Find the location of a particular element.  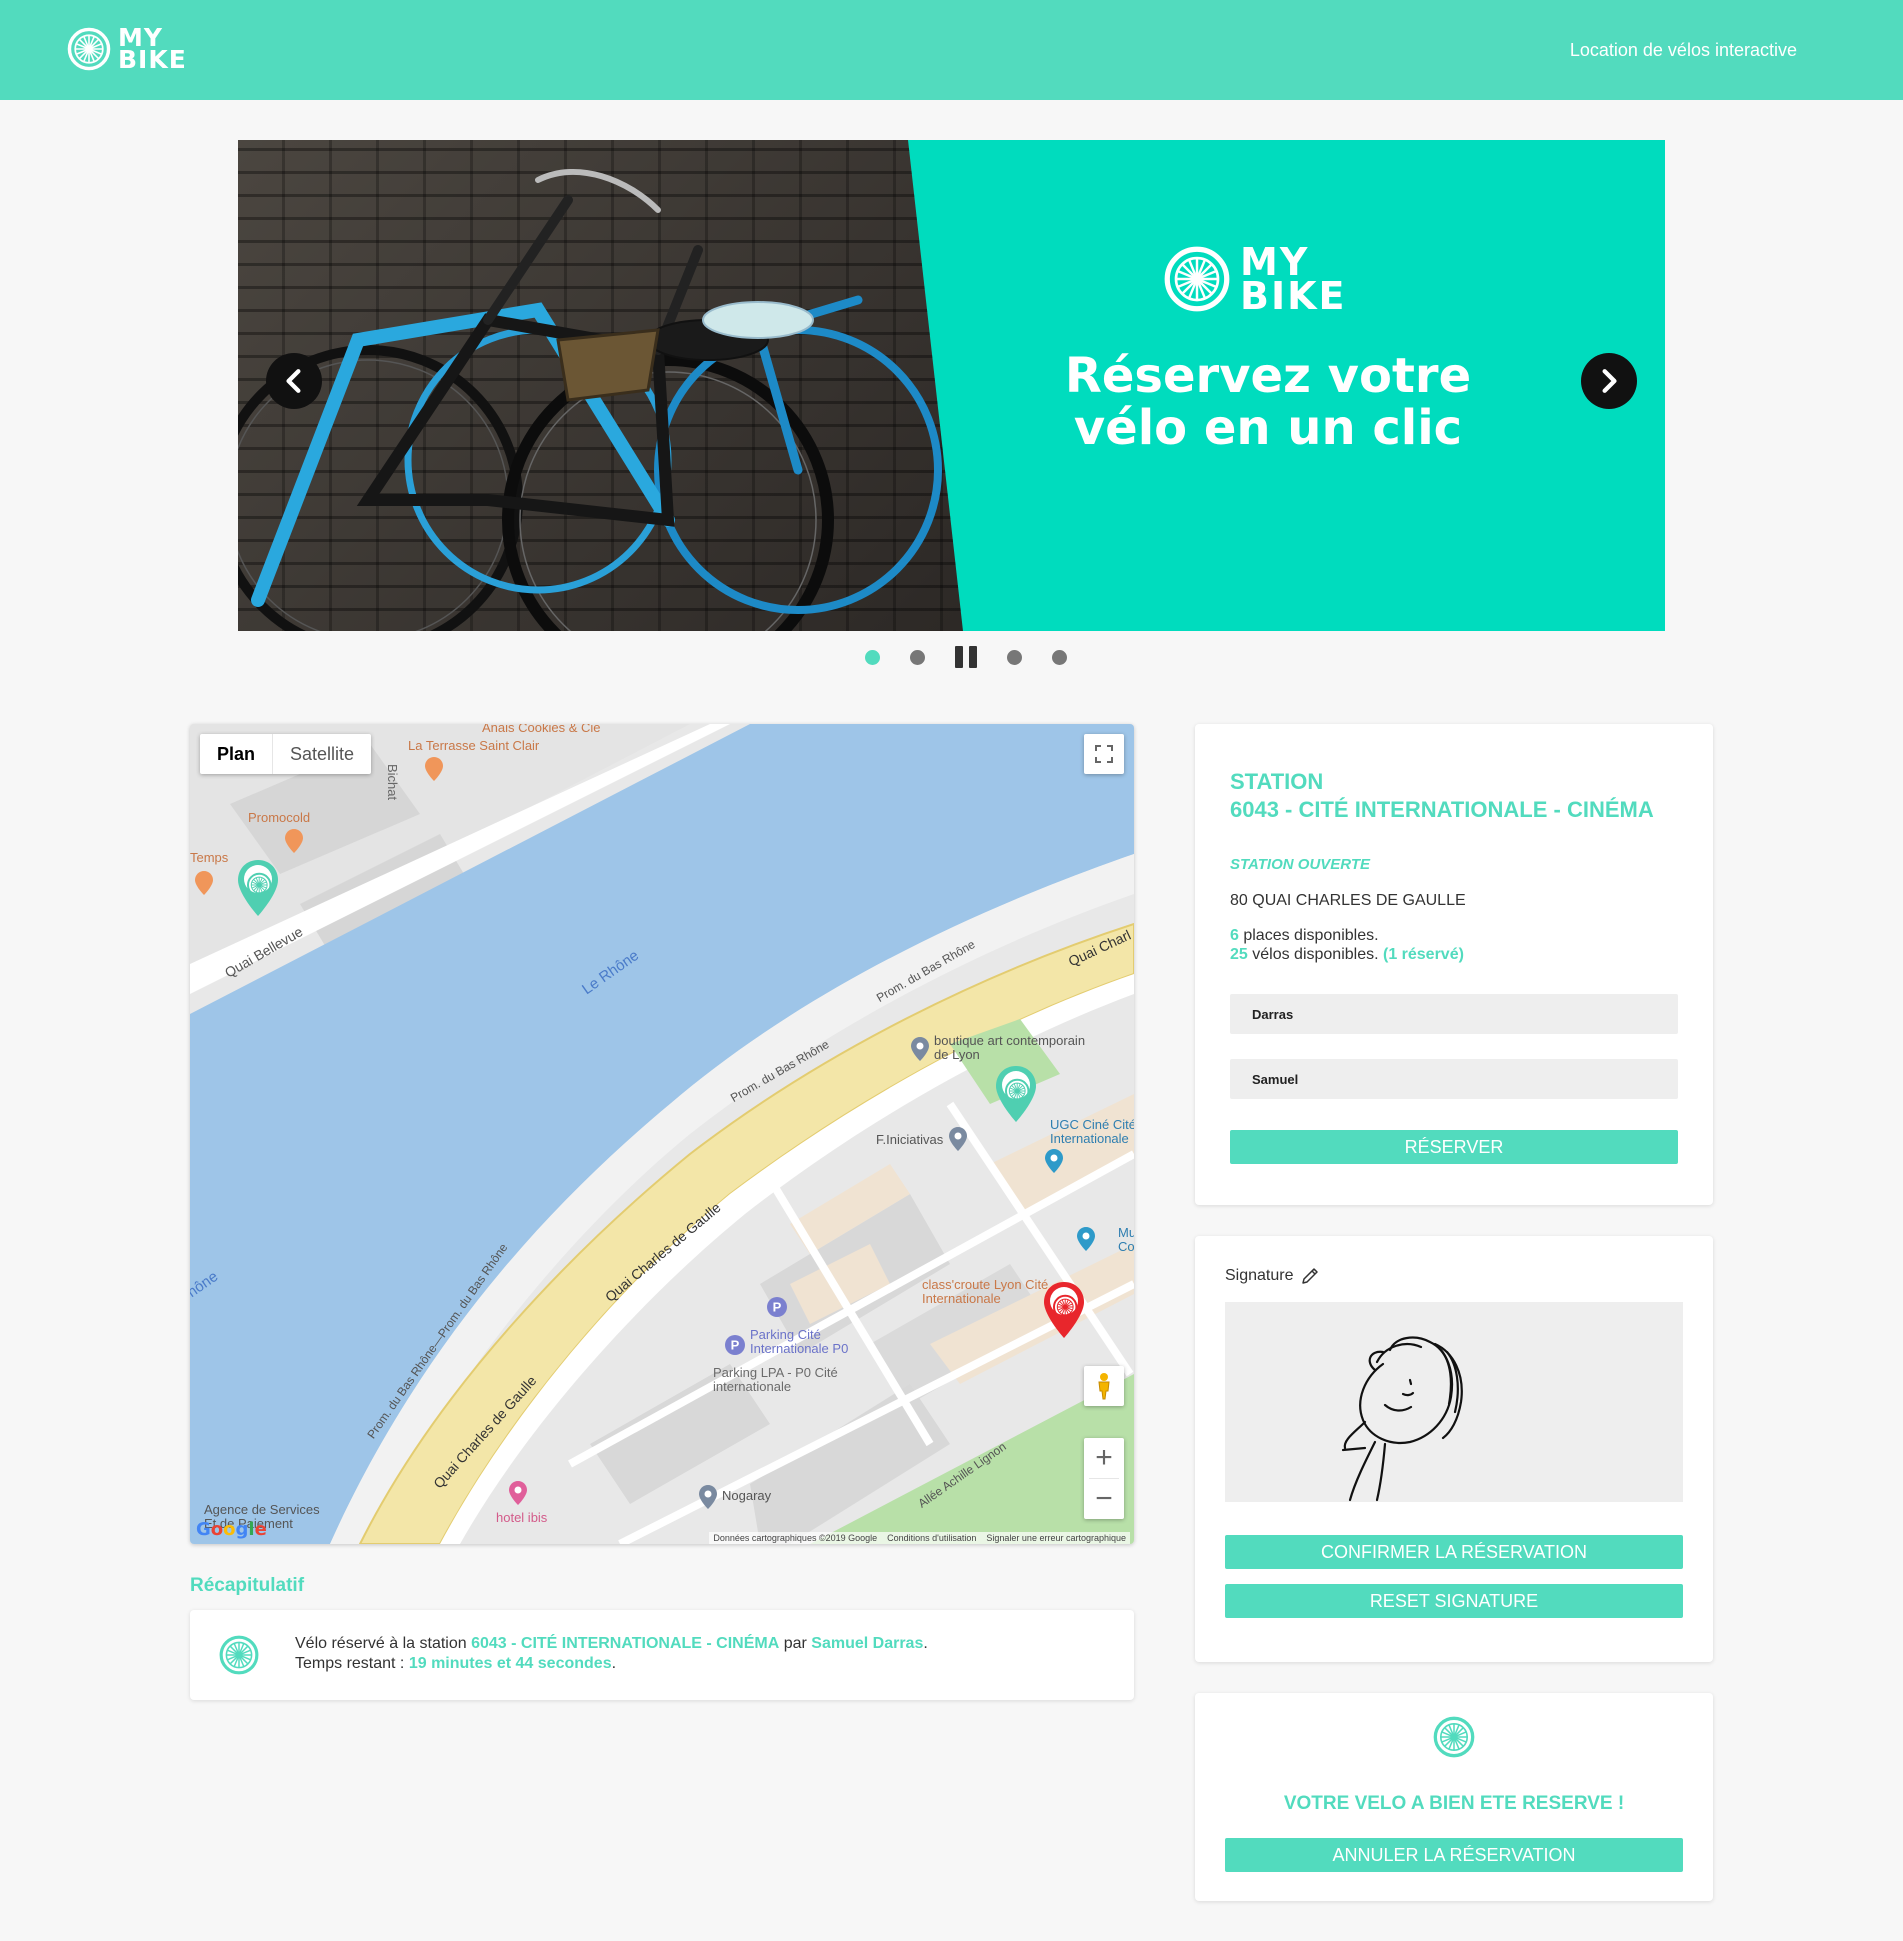

slide-headline: Réservez votre vélo en un clic is located at coordinates (1268, 402).